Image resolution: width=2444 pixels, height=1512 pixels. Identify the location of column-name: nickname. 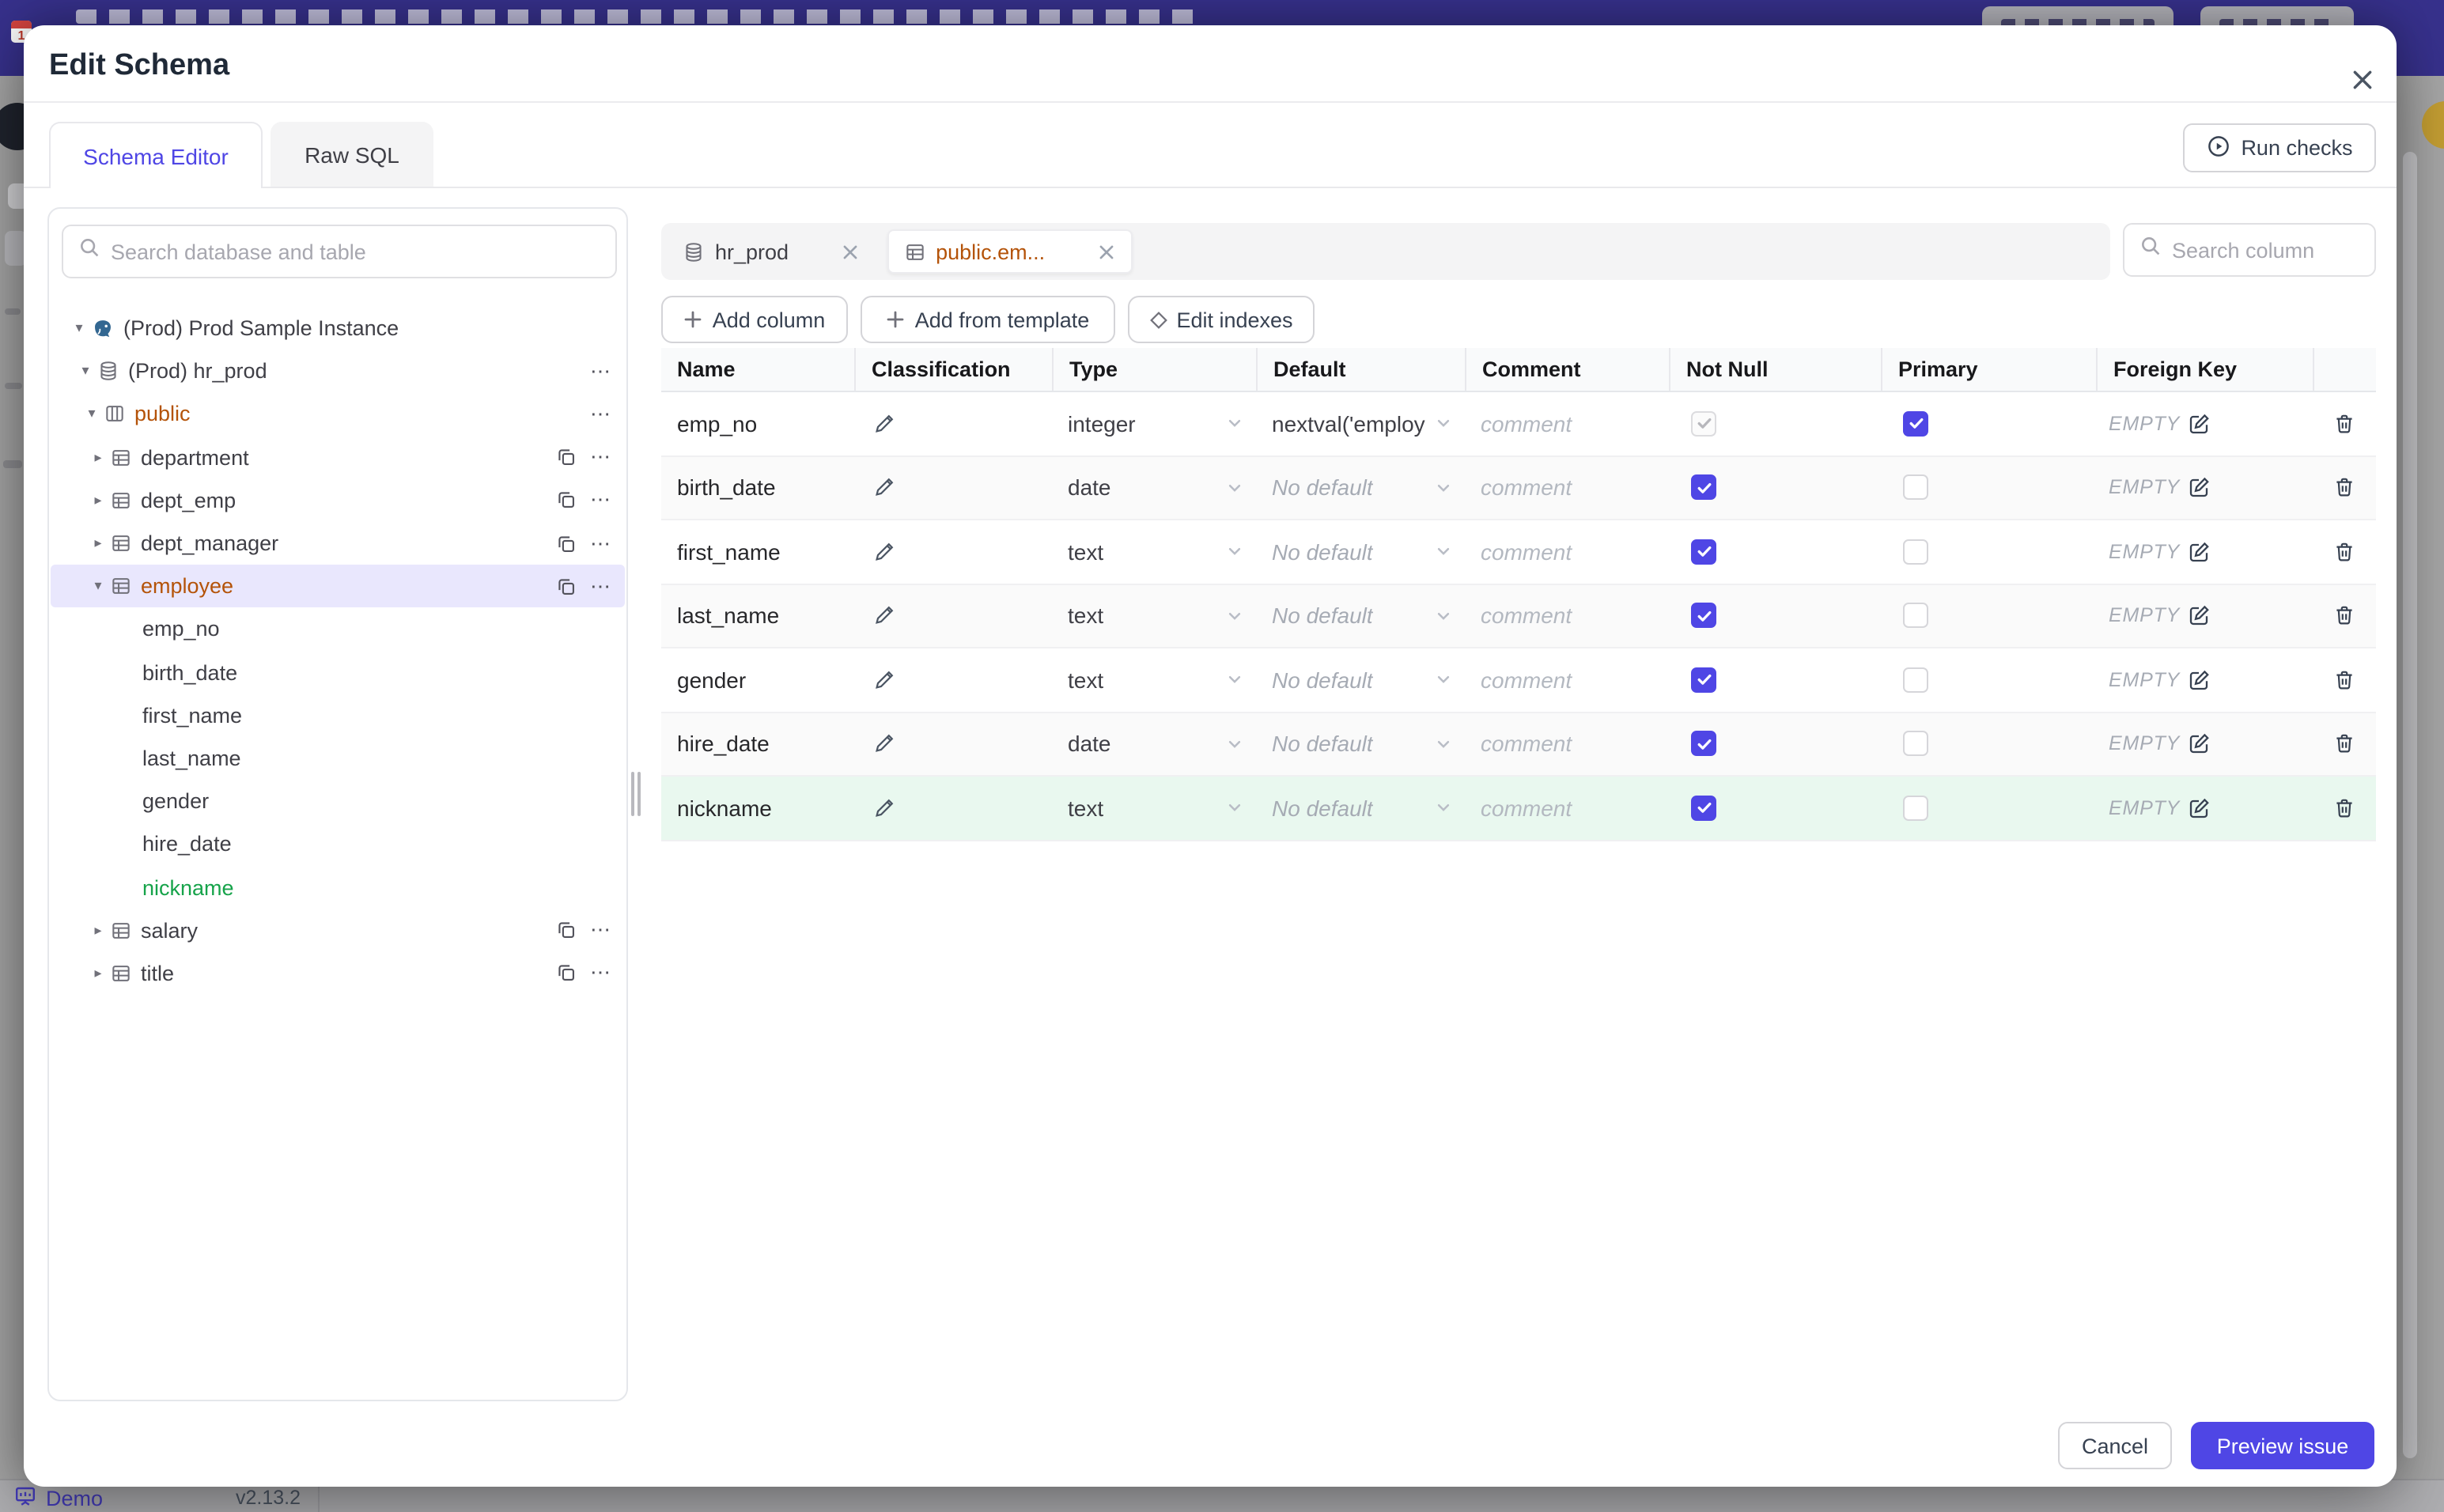
(724, 808).